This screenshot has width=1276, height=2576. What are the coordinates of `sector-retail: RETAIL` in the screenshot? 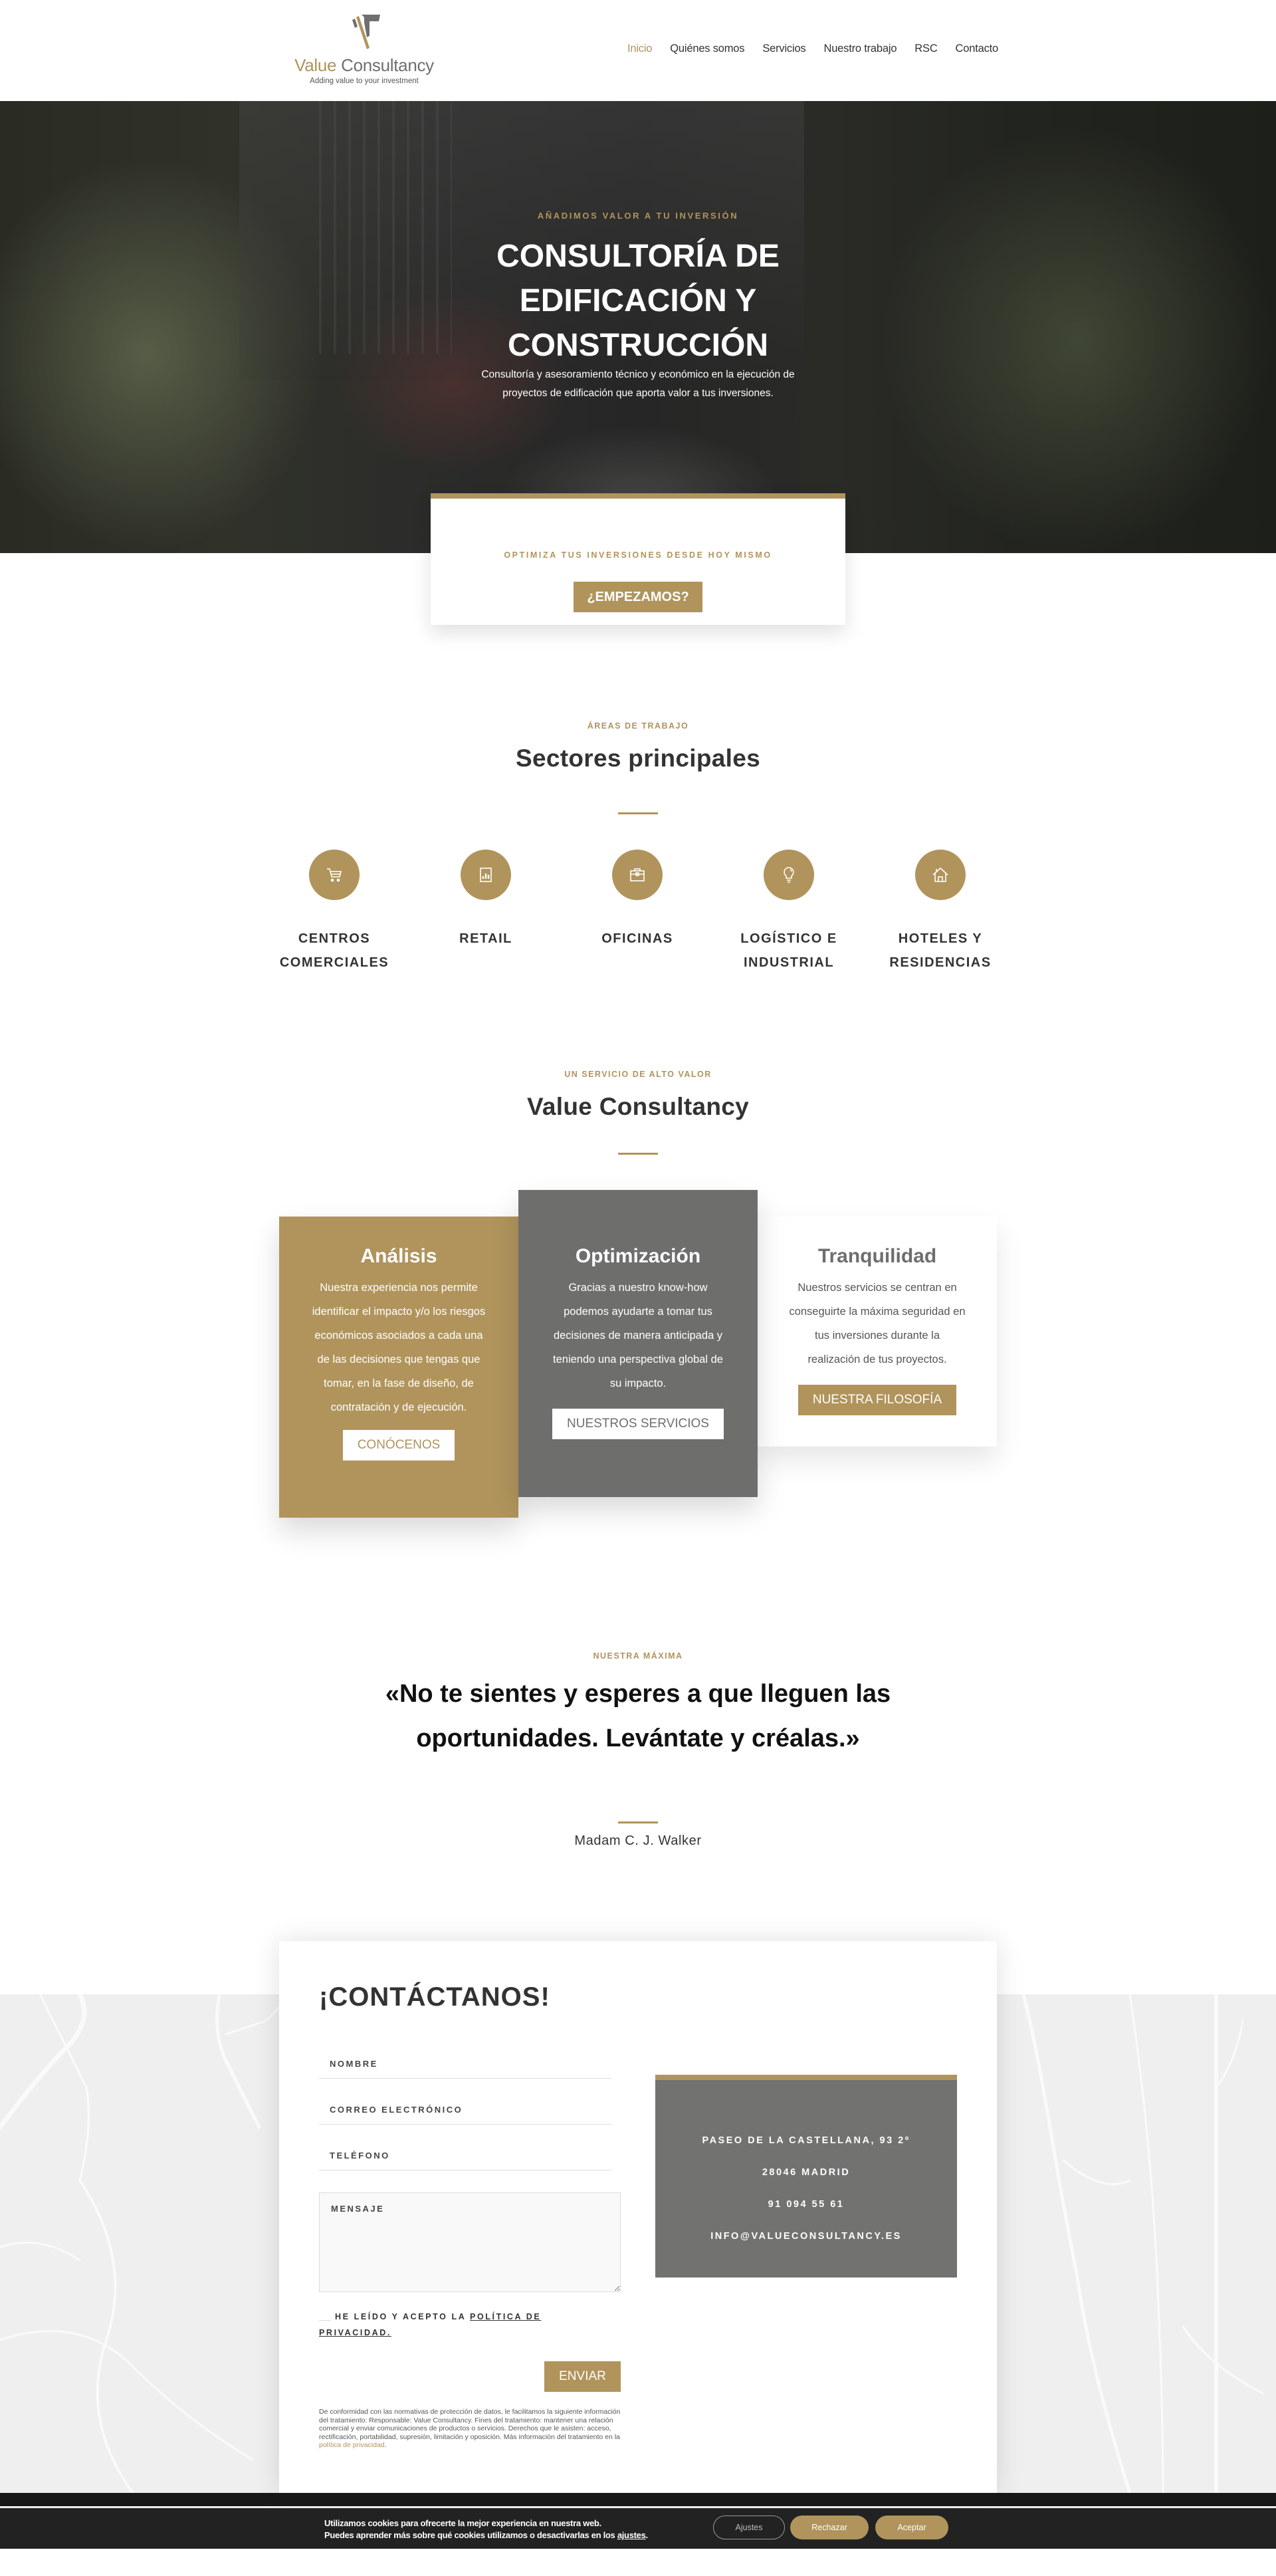 It's located at (486, 900).